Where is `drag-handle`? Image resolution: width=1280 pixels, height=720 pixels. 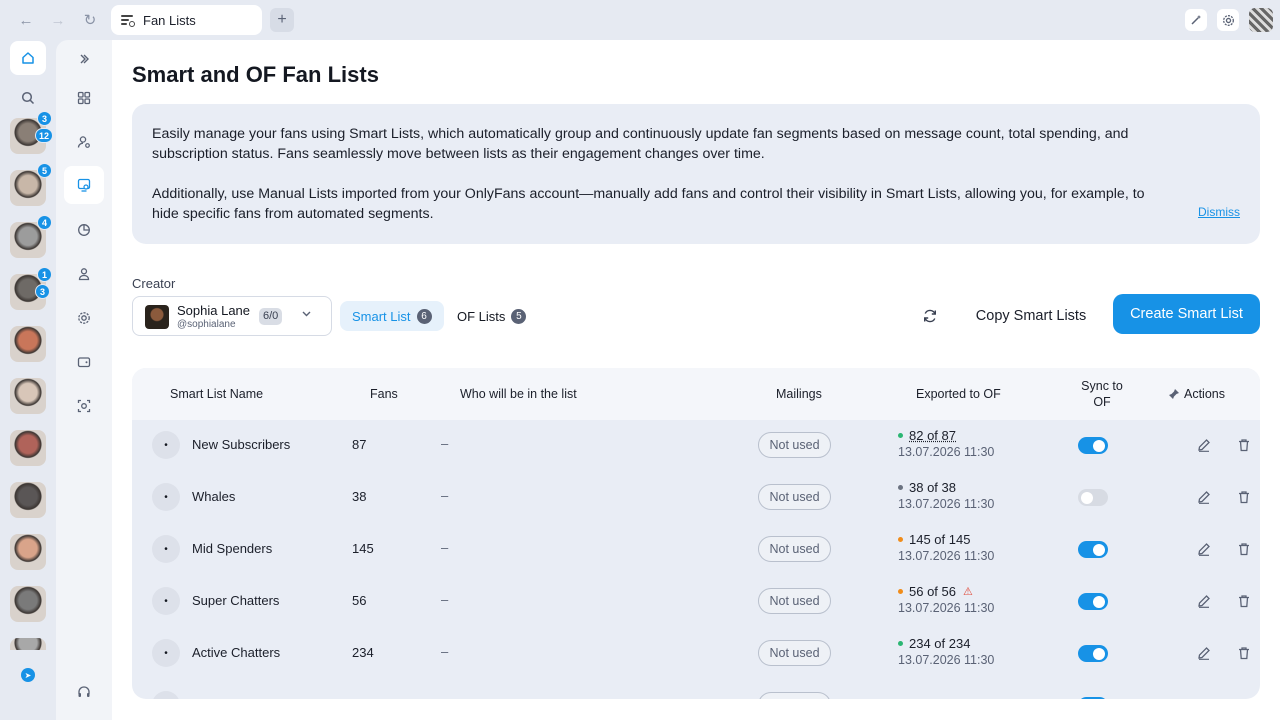 drag-handle is located at coordinates (166, 695).